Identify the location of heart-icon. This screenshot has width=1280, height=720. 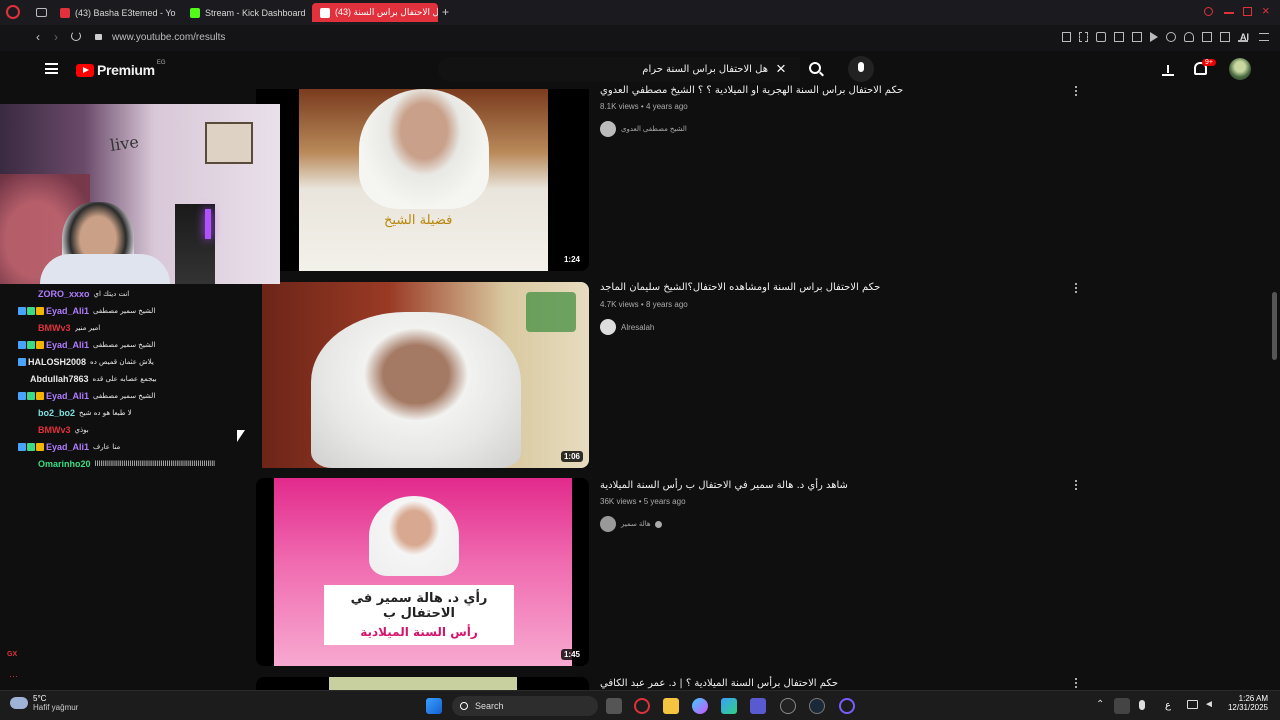
(1189, 37).